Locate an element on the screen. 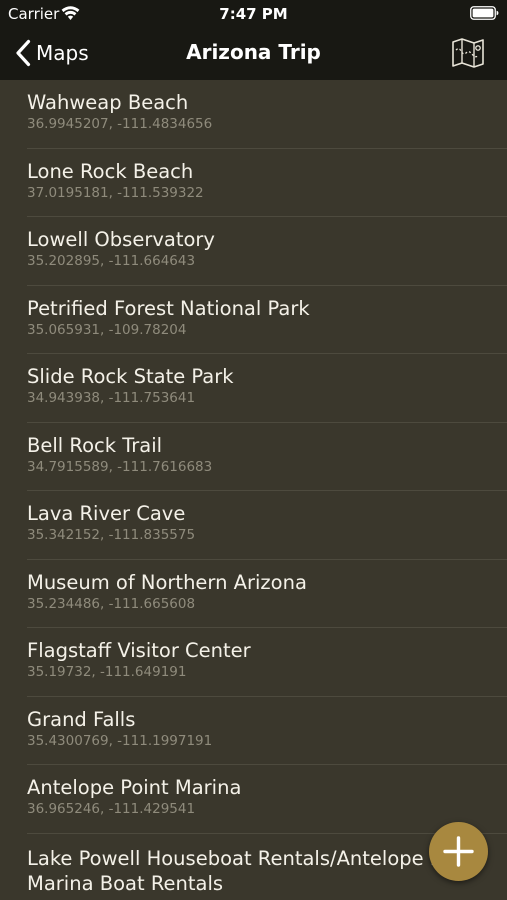 The height and width of the screenshot is (900, 507). location-name: Grand Falls is located at coordinates (81, 719).